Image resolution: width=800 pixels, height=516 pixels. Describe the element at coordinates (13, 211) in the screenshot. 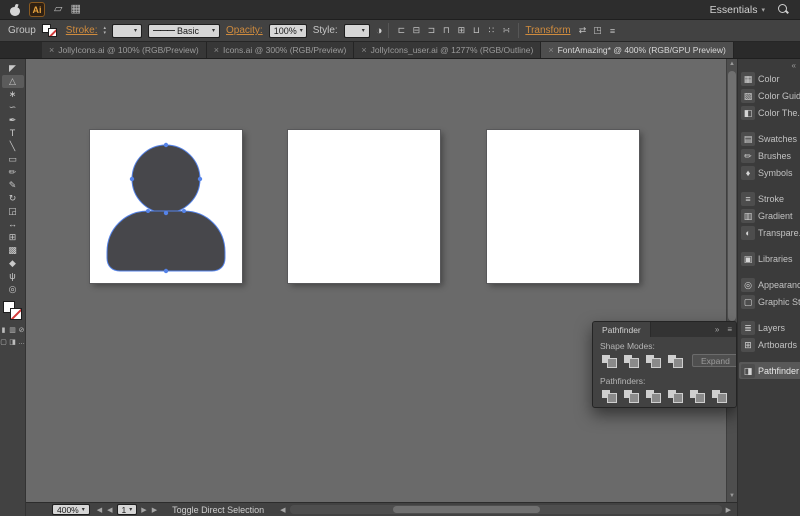

I see `scale-tool: ◲` at that location.